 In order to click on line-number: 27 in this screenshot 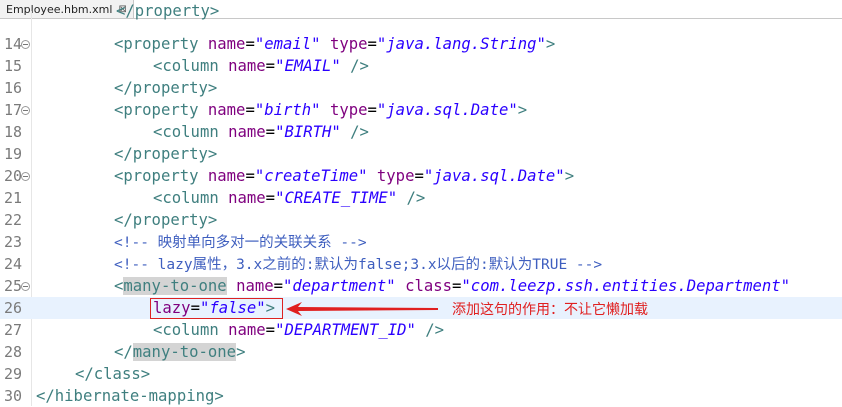, I will do `click(12, 330)`.